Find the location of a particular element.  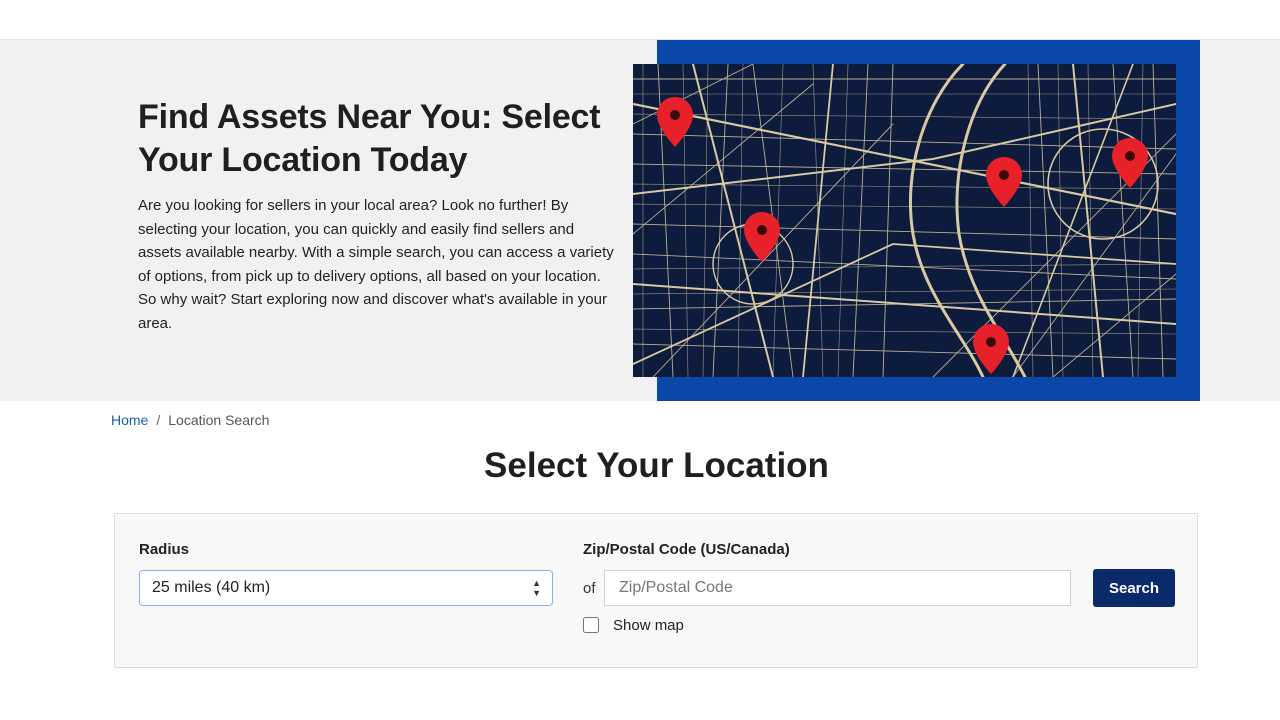

breadcrumb: Home / Location Search is located at coordinates (190, 420).